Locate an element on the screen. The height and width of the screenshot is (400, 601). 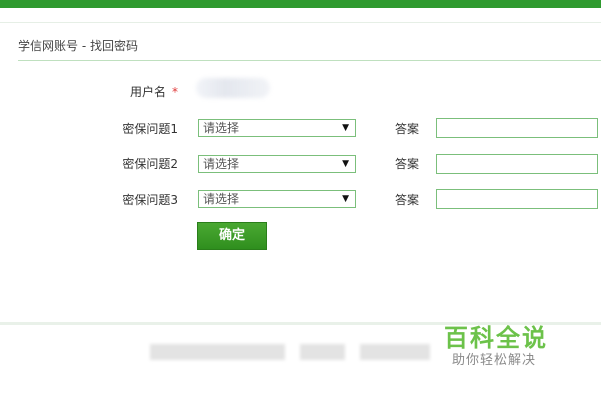
watermark-title: 百科全说 is located at coordinates (496, 338).